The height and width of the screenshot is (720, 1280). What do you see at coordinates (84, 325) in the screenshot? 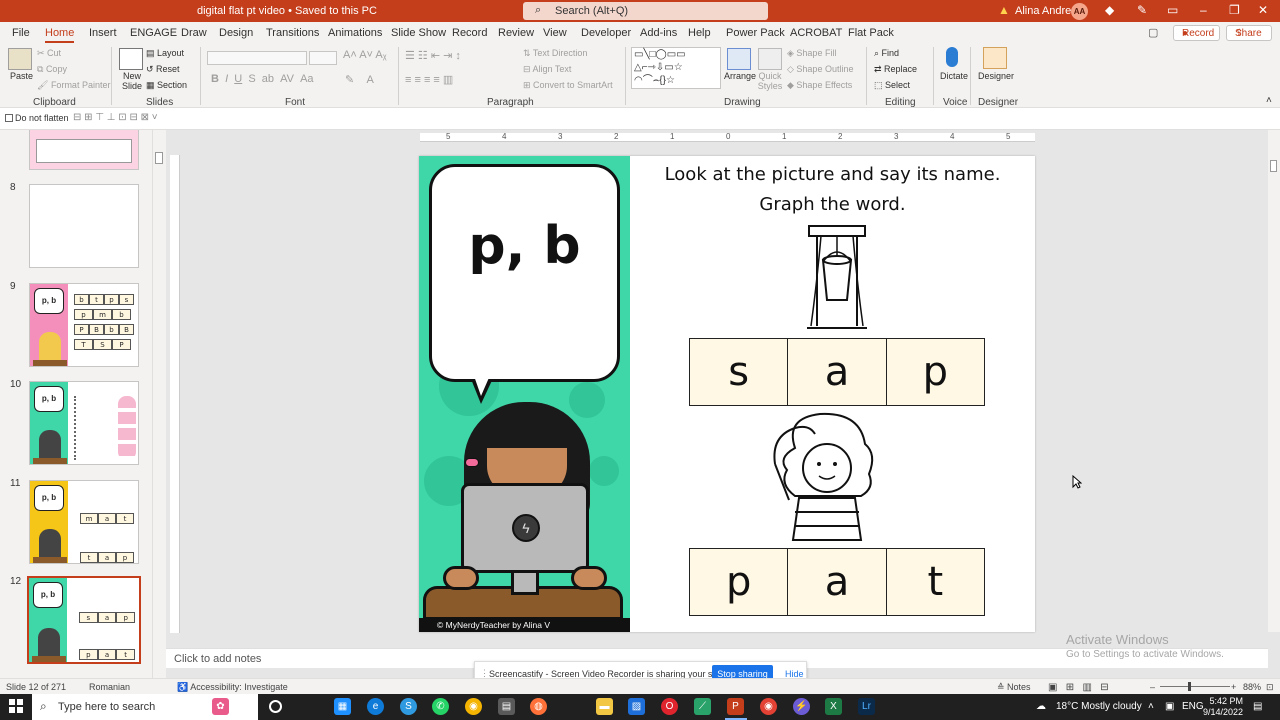
I see `slide-thumbnail-9: p, b btps pmb PBbB TSP` at bounding box center [84, 325].